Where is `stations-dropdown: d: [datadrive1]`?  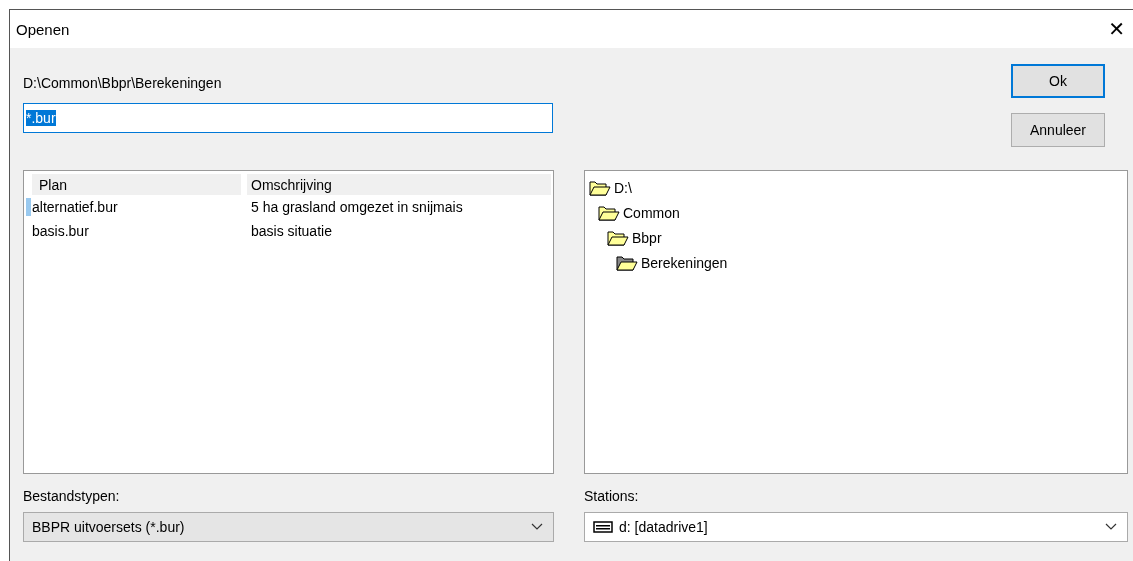 stations-dropdown: d: [datadrive1] is located at coordinates (856, 527).